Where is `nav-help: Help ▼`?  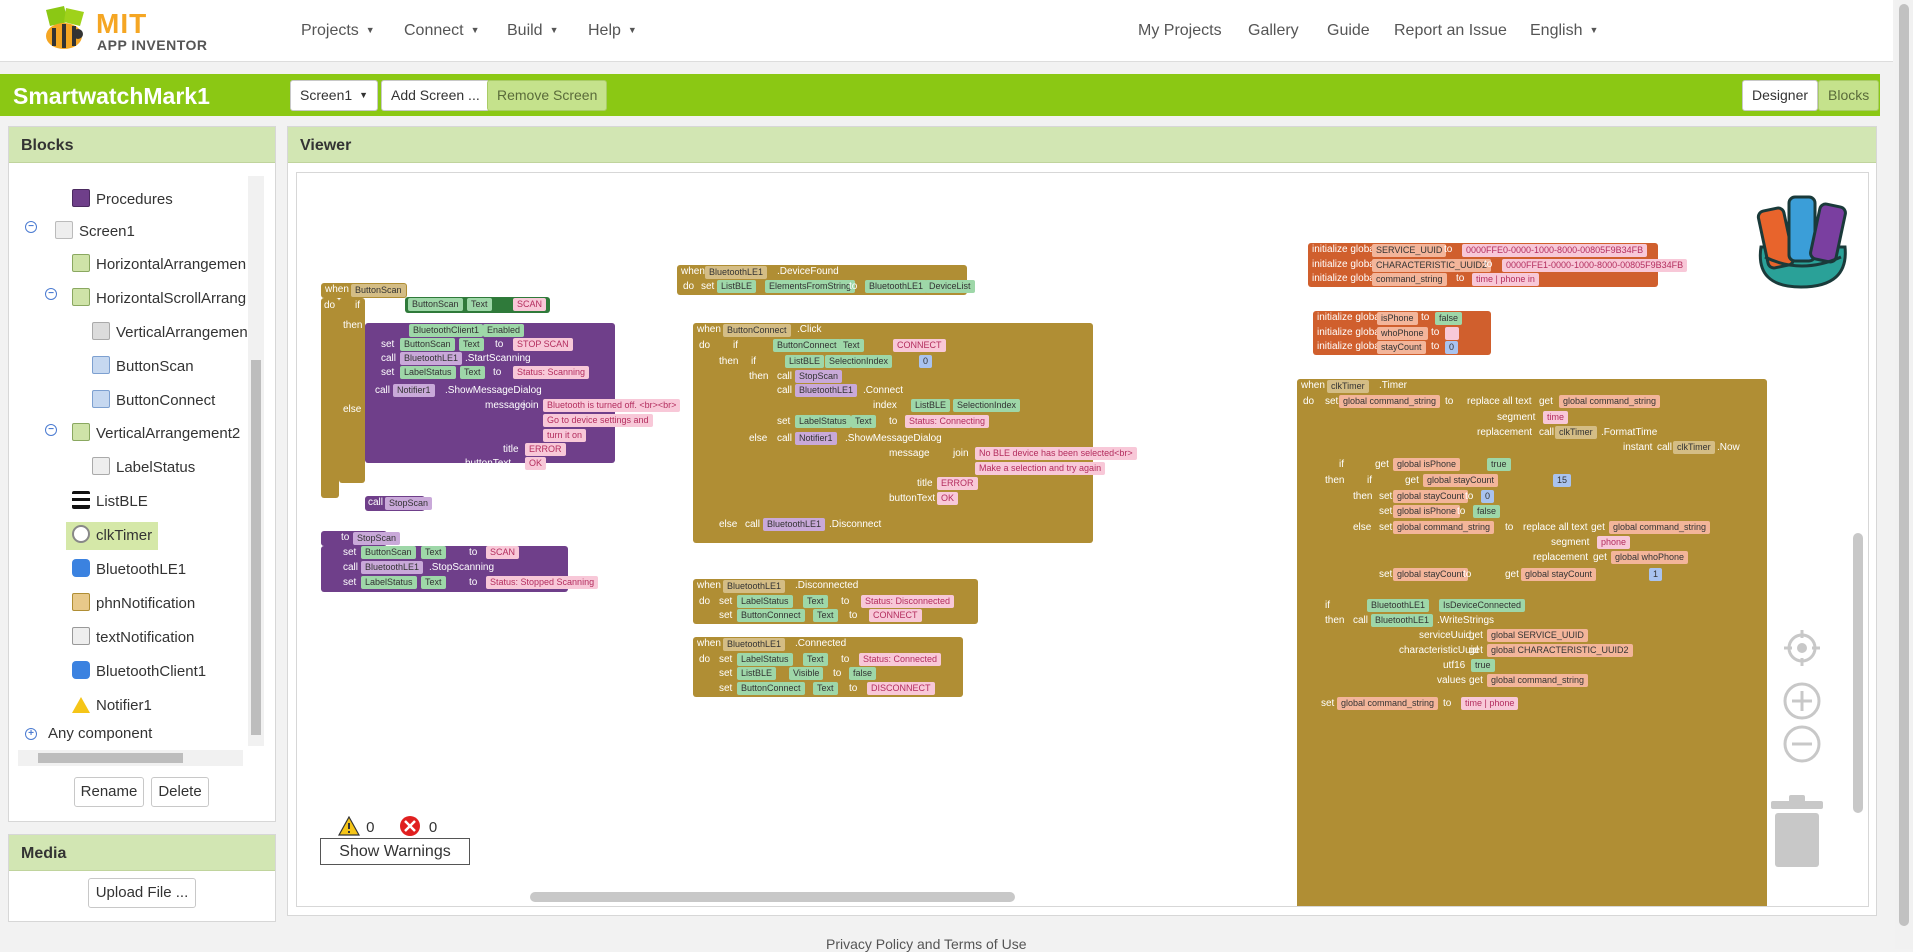 nav-help: Help ▼ is located at coordinates (612, 31).